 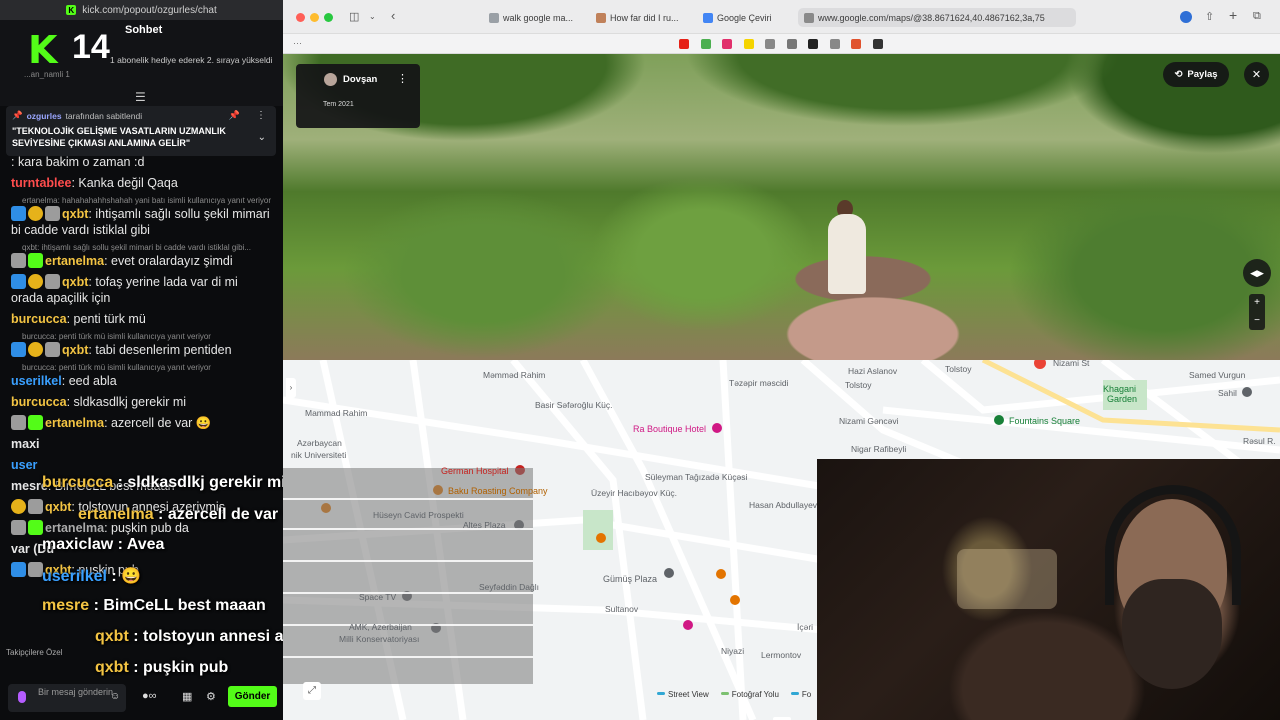 I want to click on green-badge-icon, so click(x=35, y=260).